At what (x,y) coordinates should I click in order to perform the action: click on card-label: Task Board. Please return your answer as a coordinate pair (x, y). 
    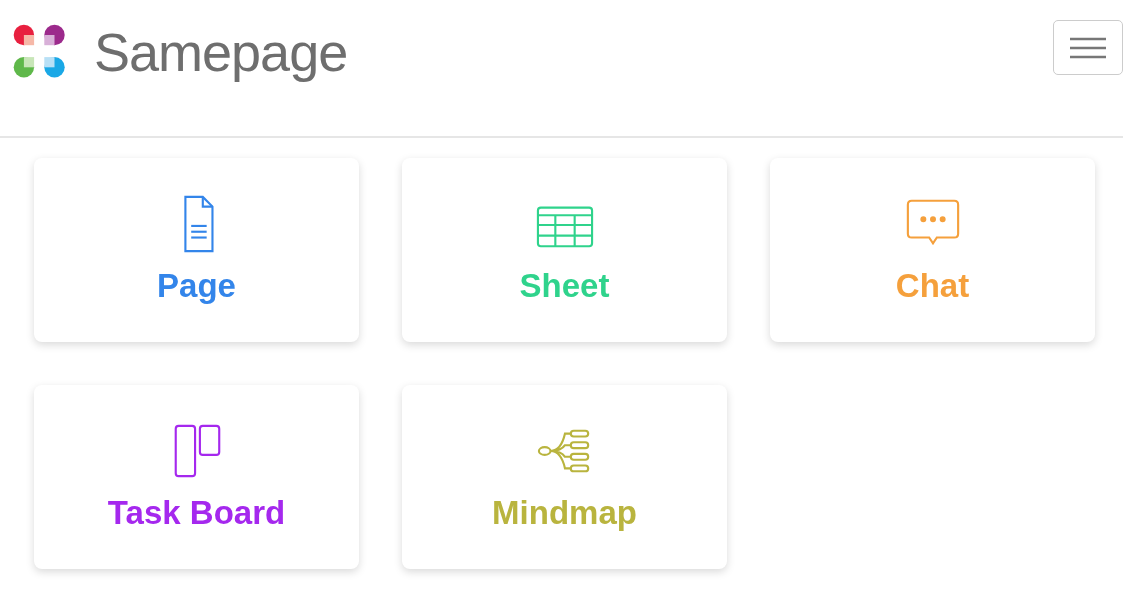
    Looking at the image, I should click on (196, 513).